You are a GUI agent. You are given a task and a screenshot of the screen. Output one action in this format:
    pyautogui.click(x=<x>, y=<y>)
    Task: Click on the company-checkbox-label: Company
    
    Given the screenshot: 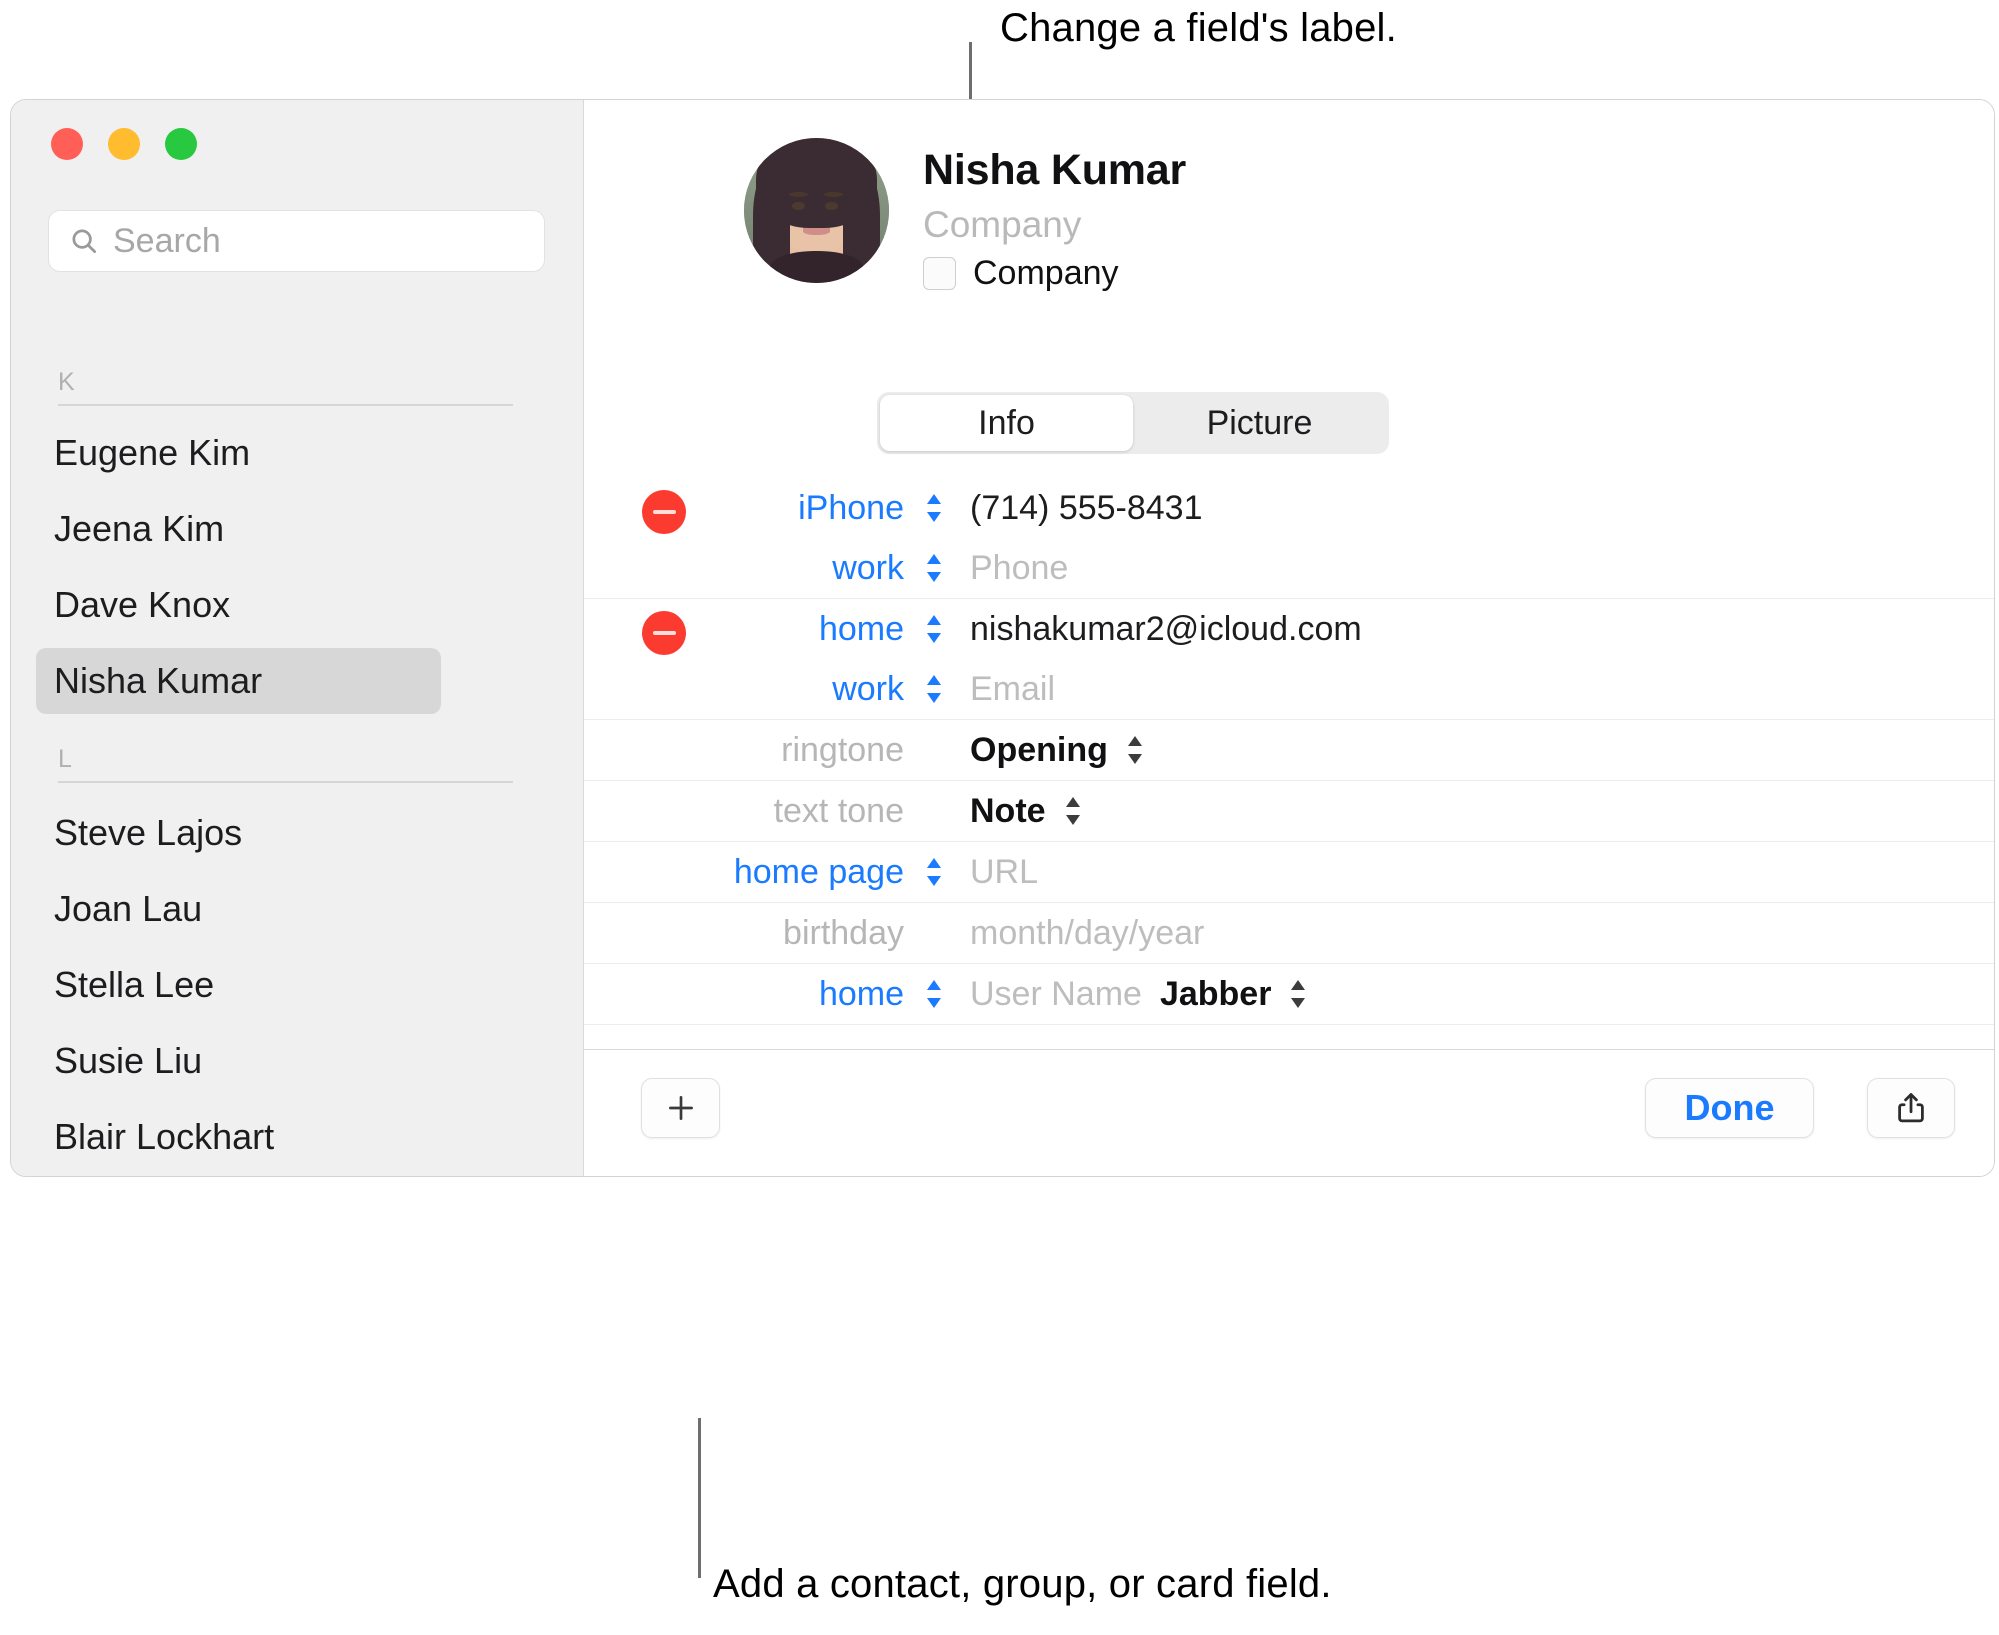 What is the action you would take?
    pyautogui.click(x=1046, y=273)
    